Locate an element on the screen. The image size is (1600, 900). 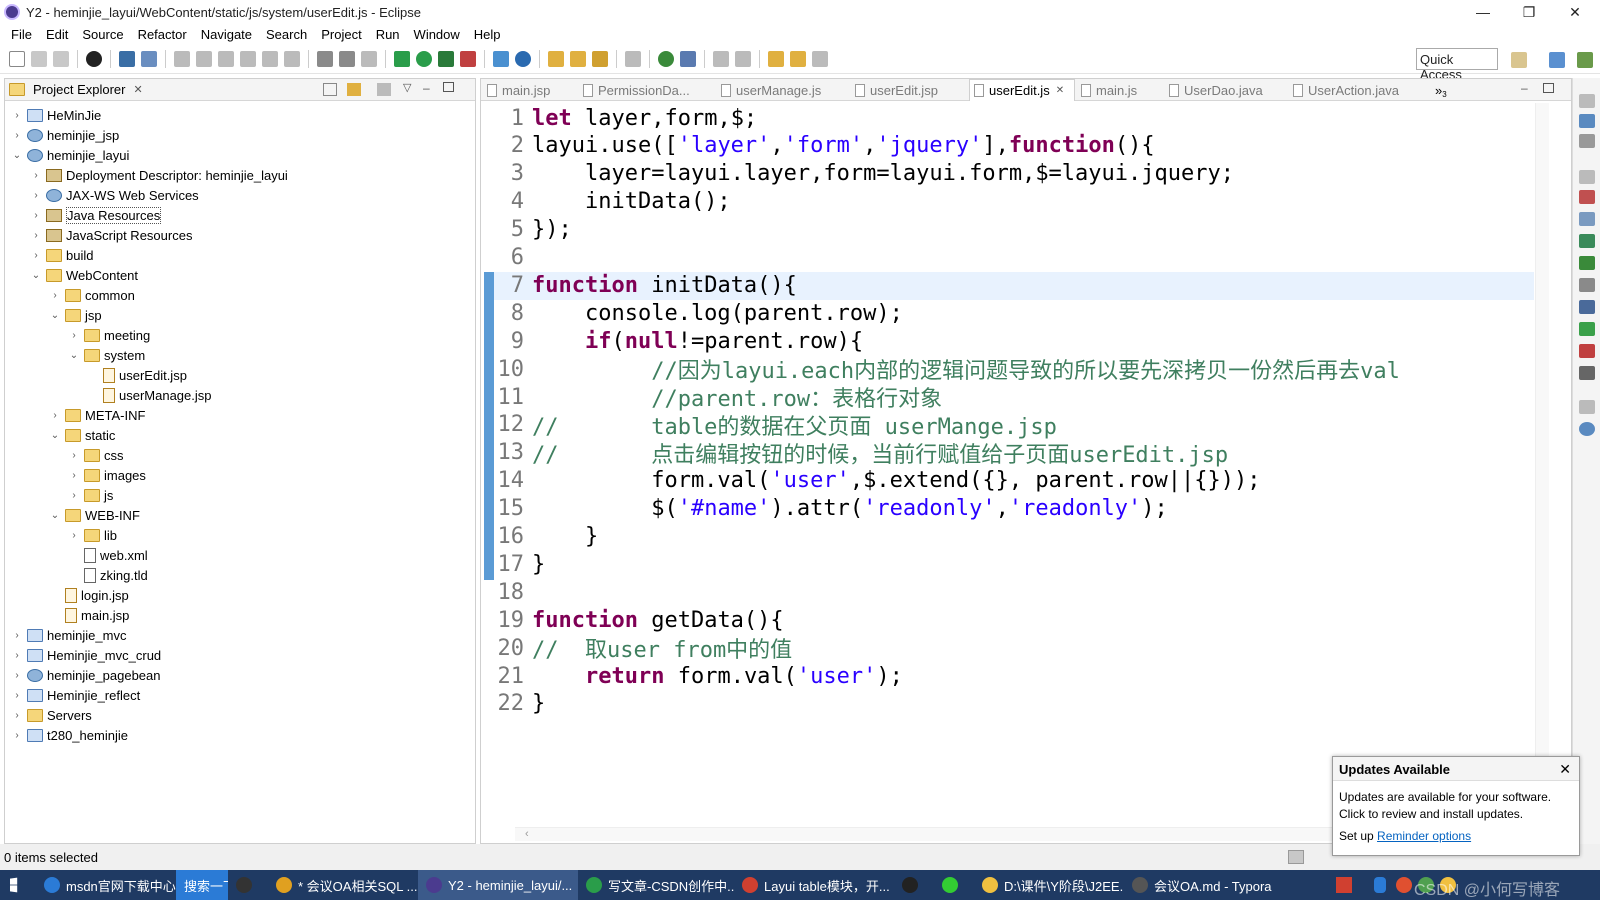
tab-userdao-java: UserDao.java is located at coordinates (1225, 90).